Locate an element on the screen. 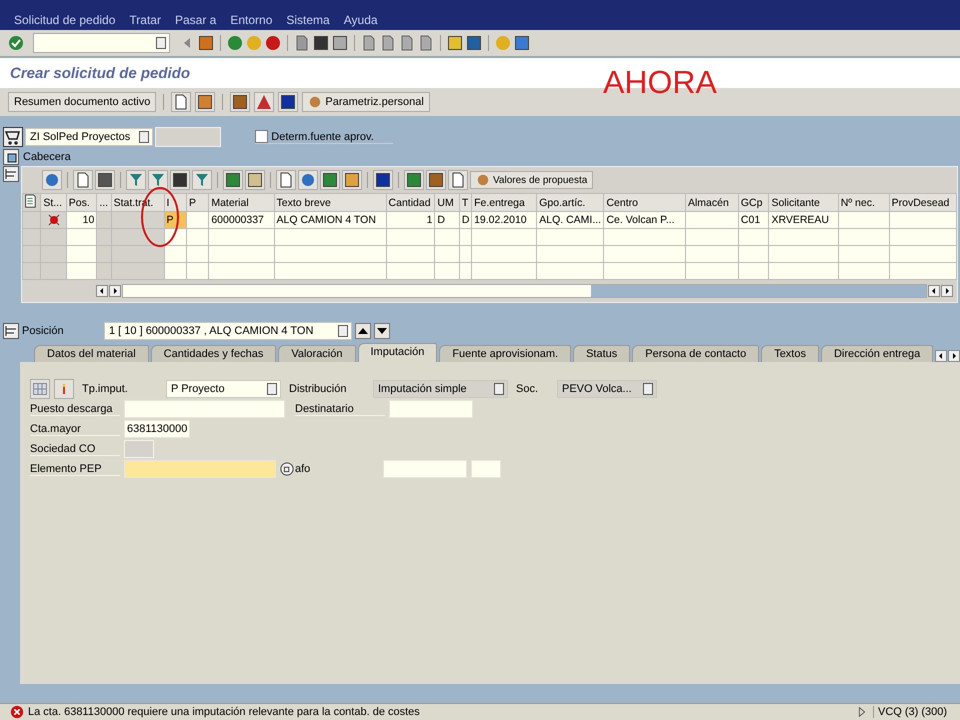 This screenshot has width=960, height=720. checkbox is located at coordinates (261, 136).